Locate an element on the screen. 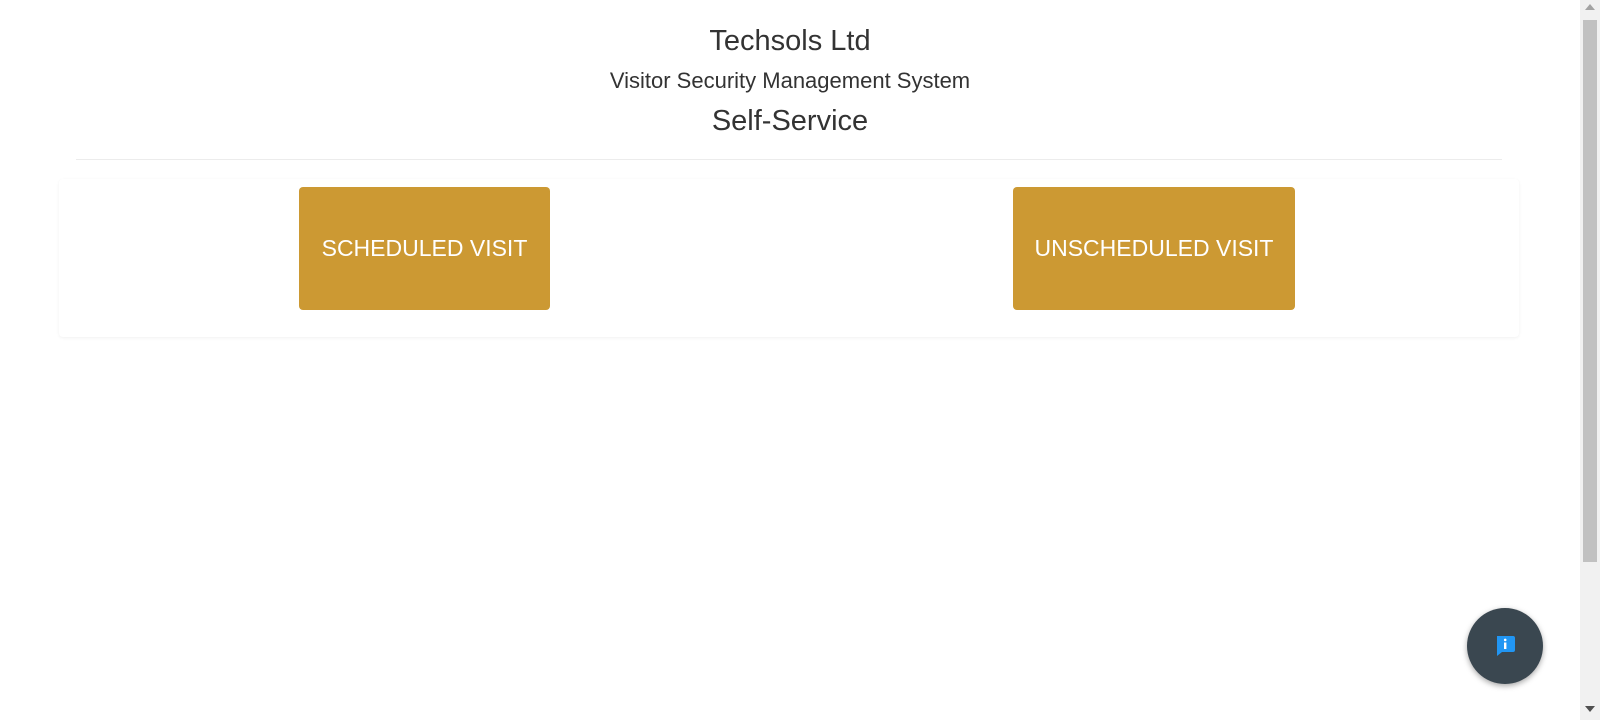 This screenshot has width=1600, height=720. info-chat-icon is located at coordinates (1506, 646).